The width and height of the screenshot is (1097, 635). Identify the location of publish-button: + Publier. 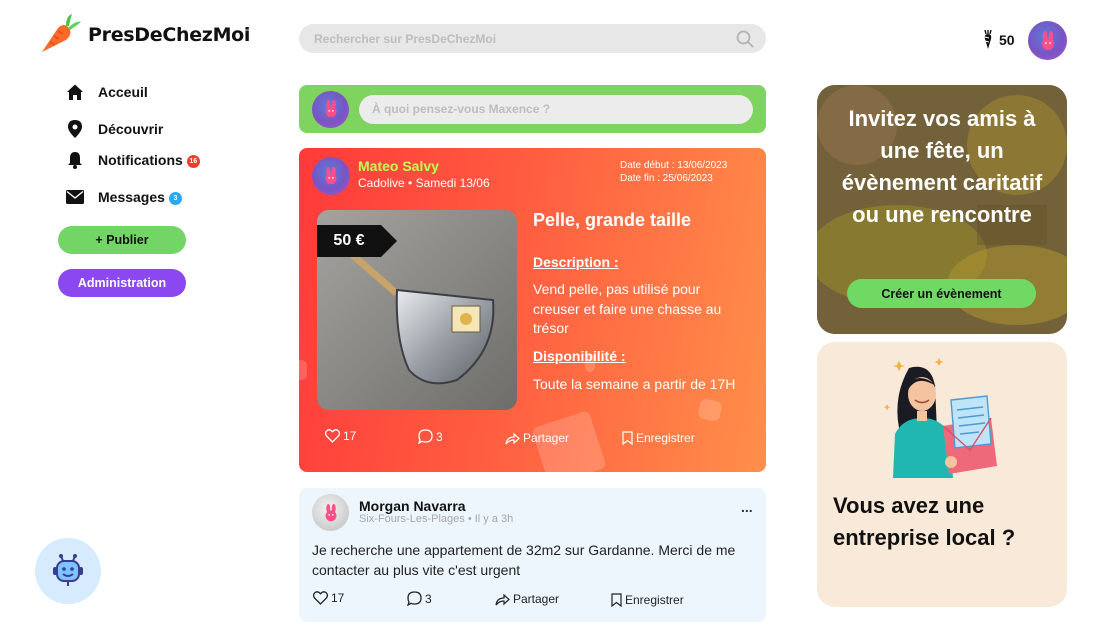
(122, 240).